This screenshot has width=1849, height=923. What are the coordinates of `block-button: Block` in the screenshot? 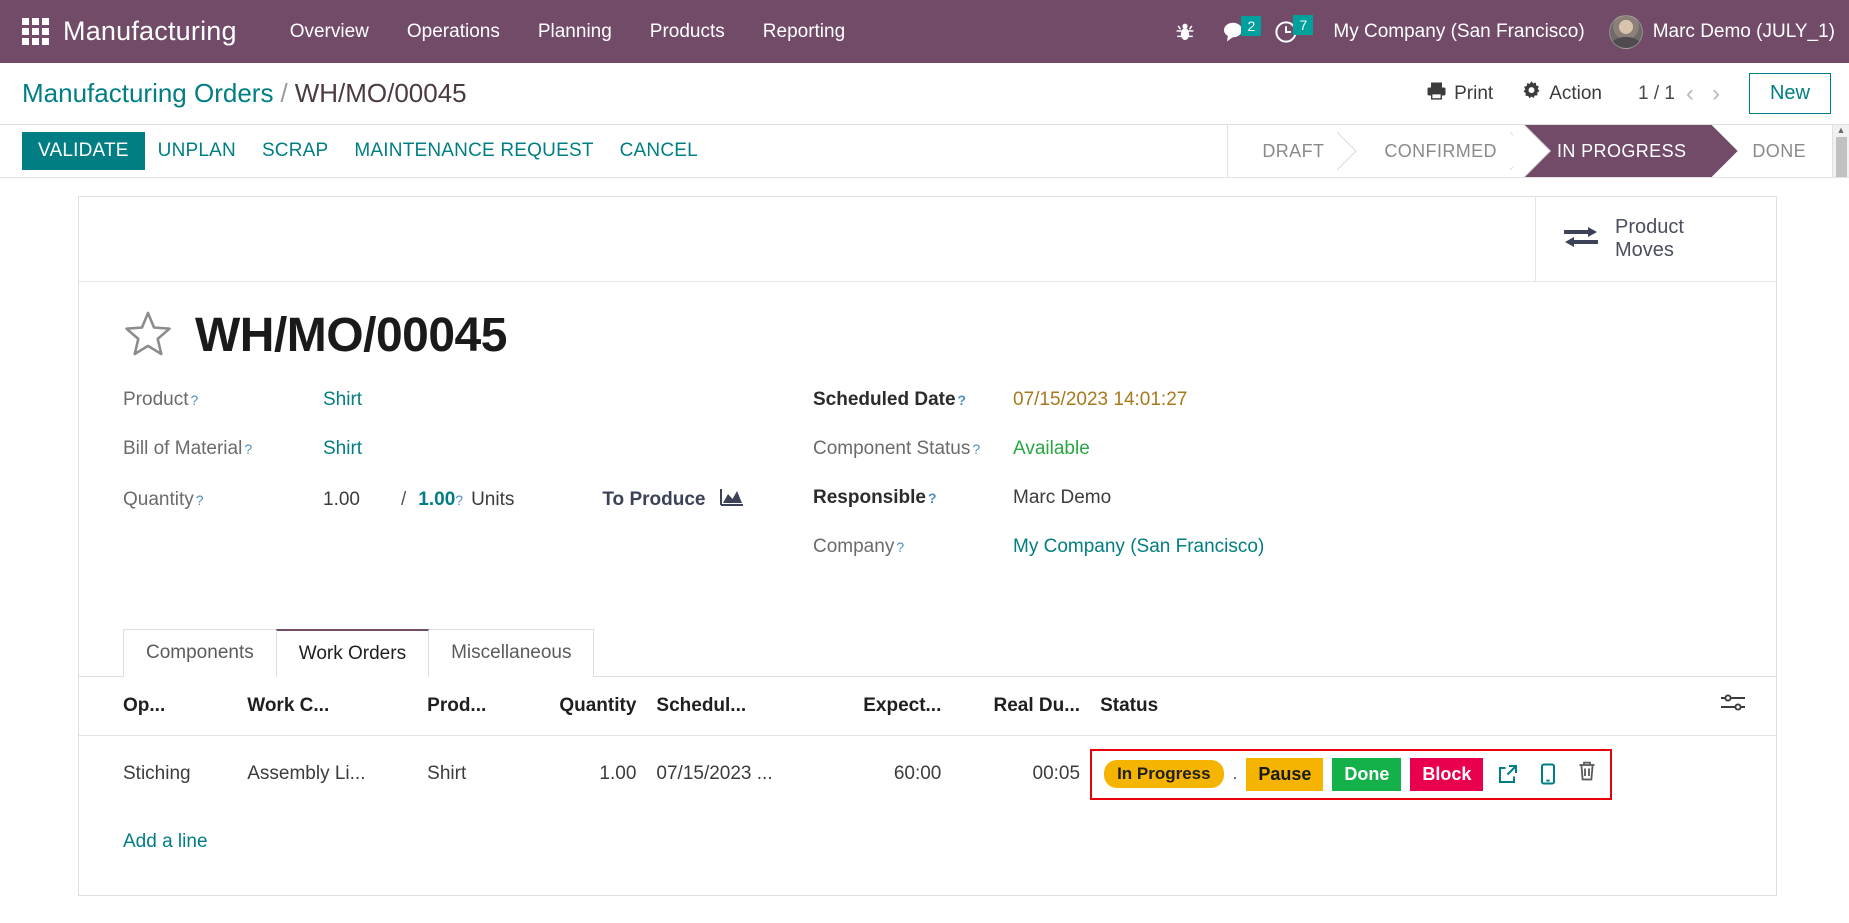 It's located at (1447, 774).